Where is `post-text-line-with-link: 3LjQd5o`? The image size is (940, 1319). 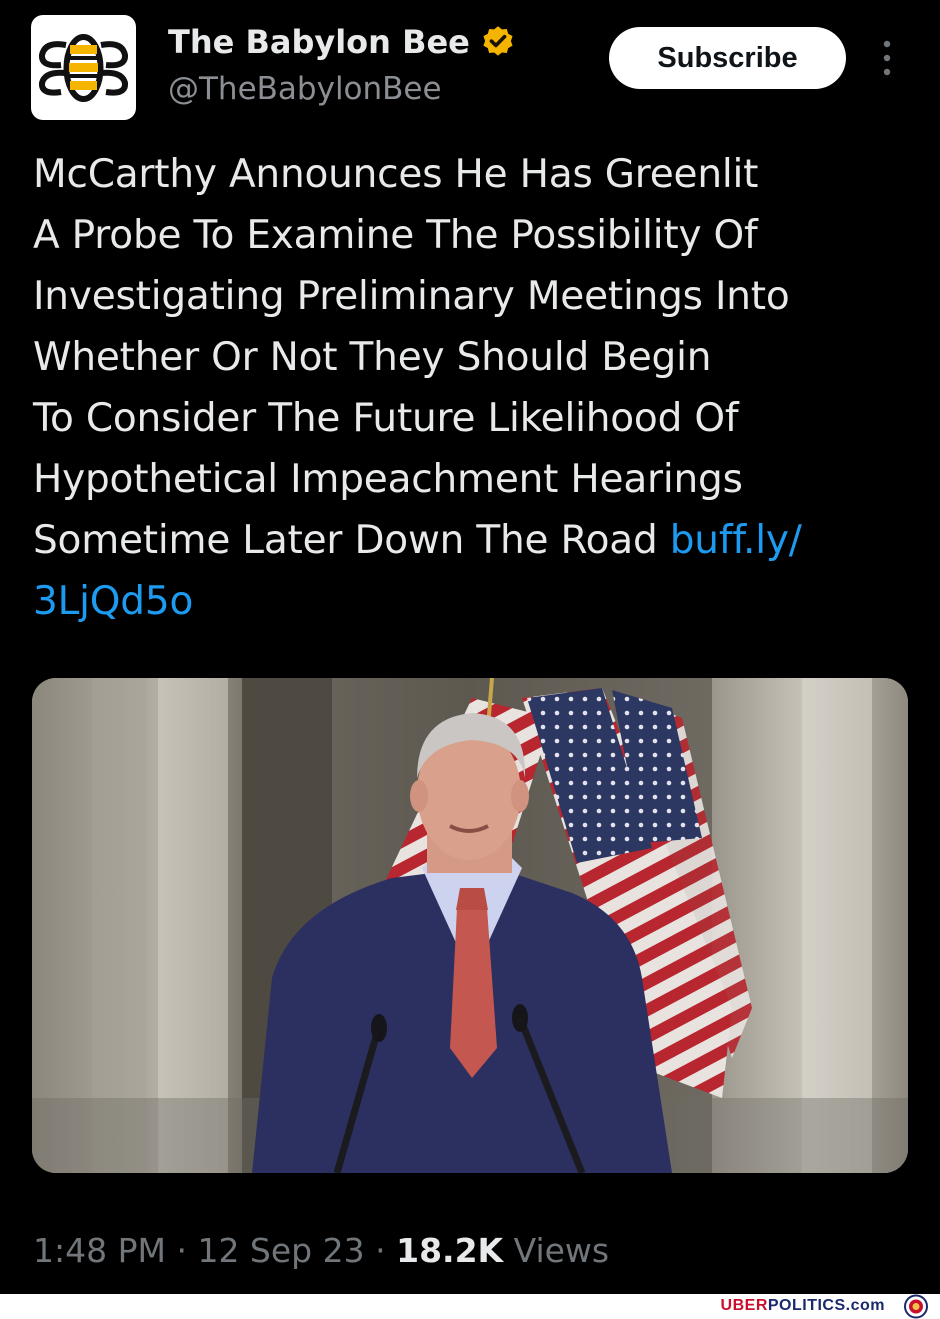 post-text-line-with-link: 3LjQd5o is located at coordinates (468, 601).